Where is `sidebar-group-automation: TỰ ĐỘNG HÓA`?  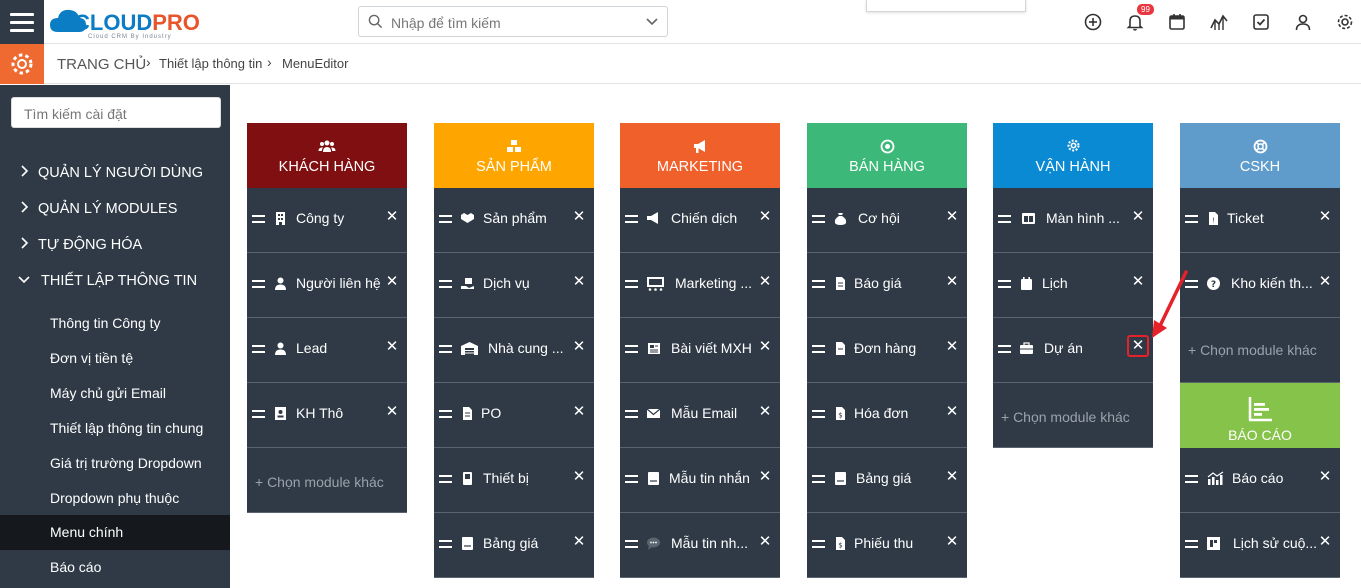
sidebar-group-automation: TỰ ĐỘNG HÓA is located at coordinates (115, 245).